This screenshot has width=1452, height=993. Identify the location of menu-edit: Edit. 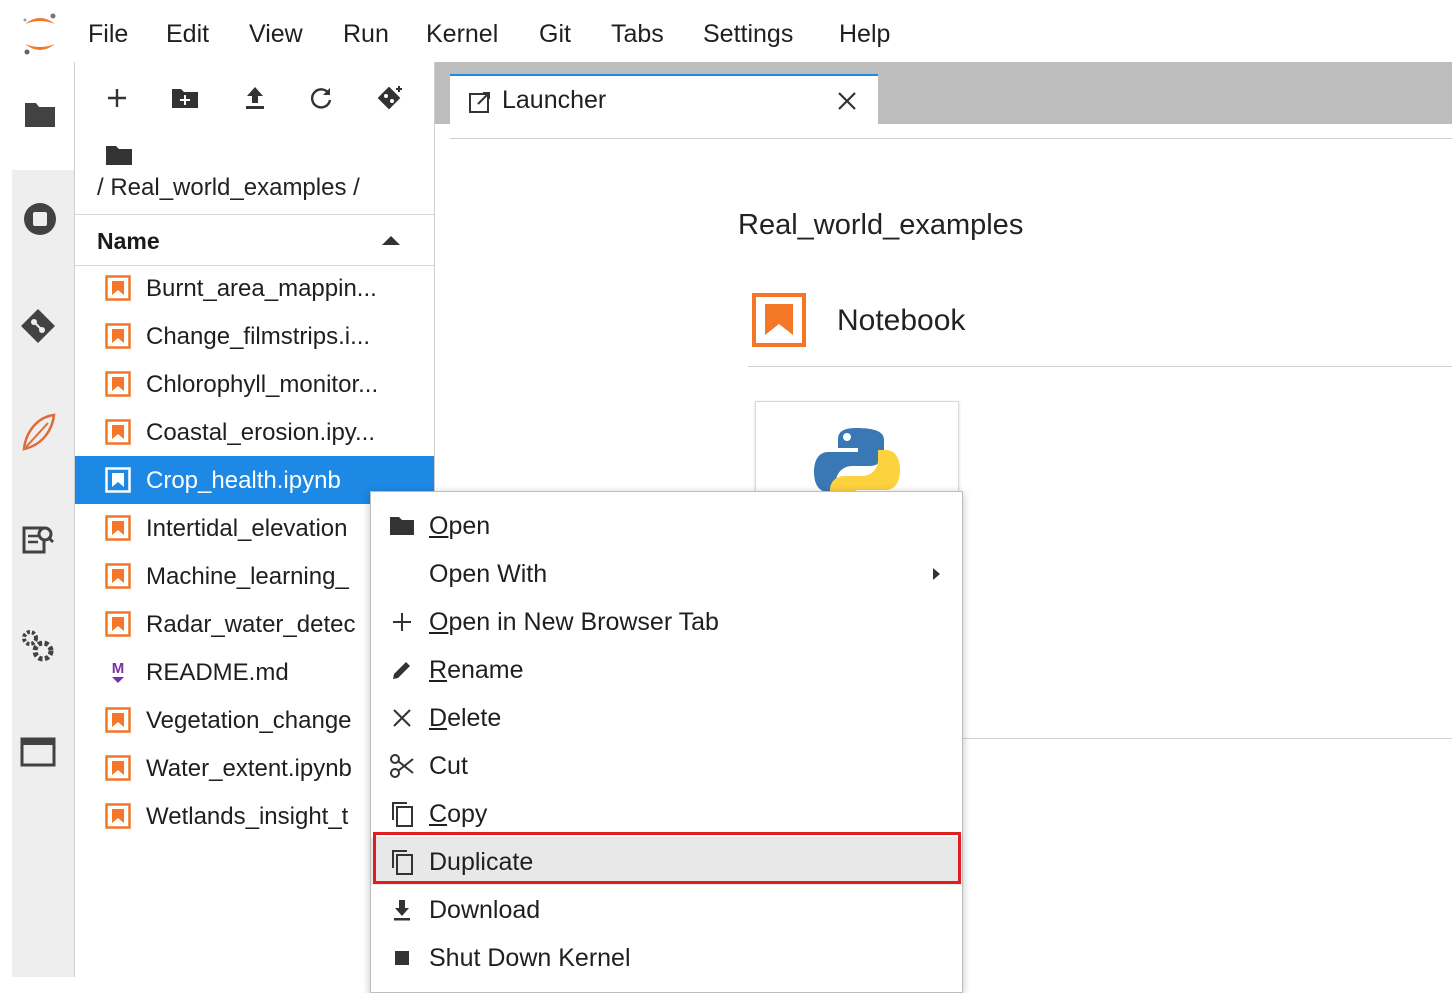
(187, 34).